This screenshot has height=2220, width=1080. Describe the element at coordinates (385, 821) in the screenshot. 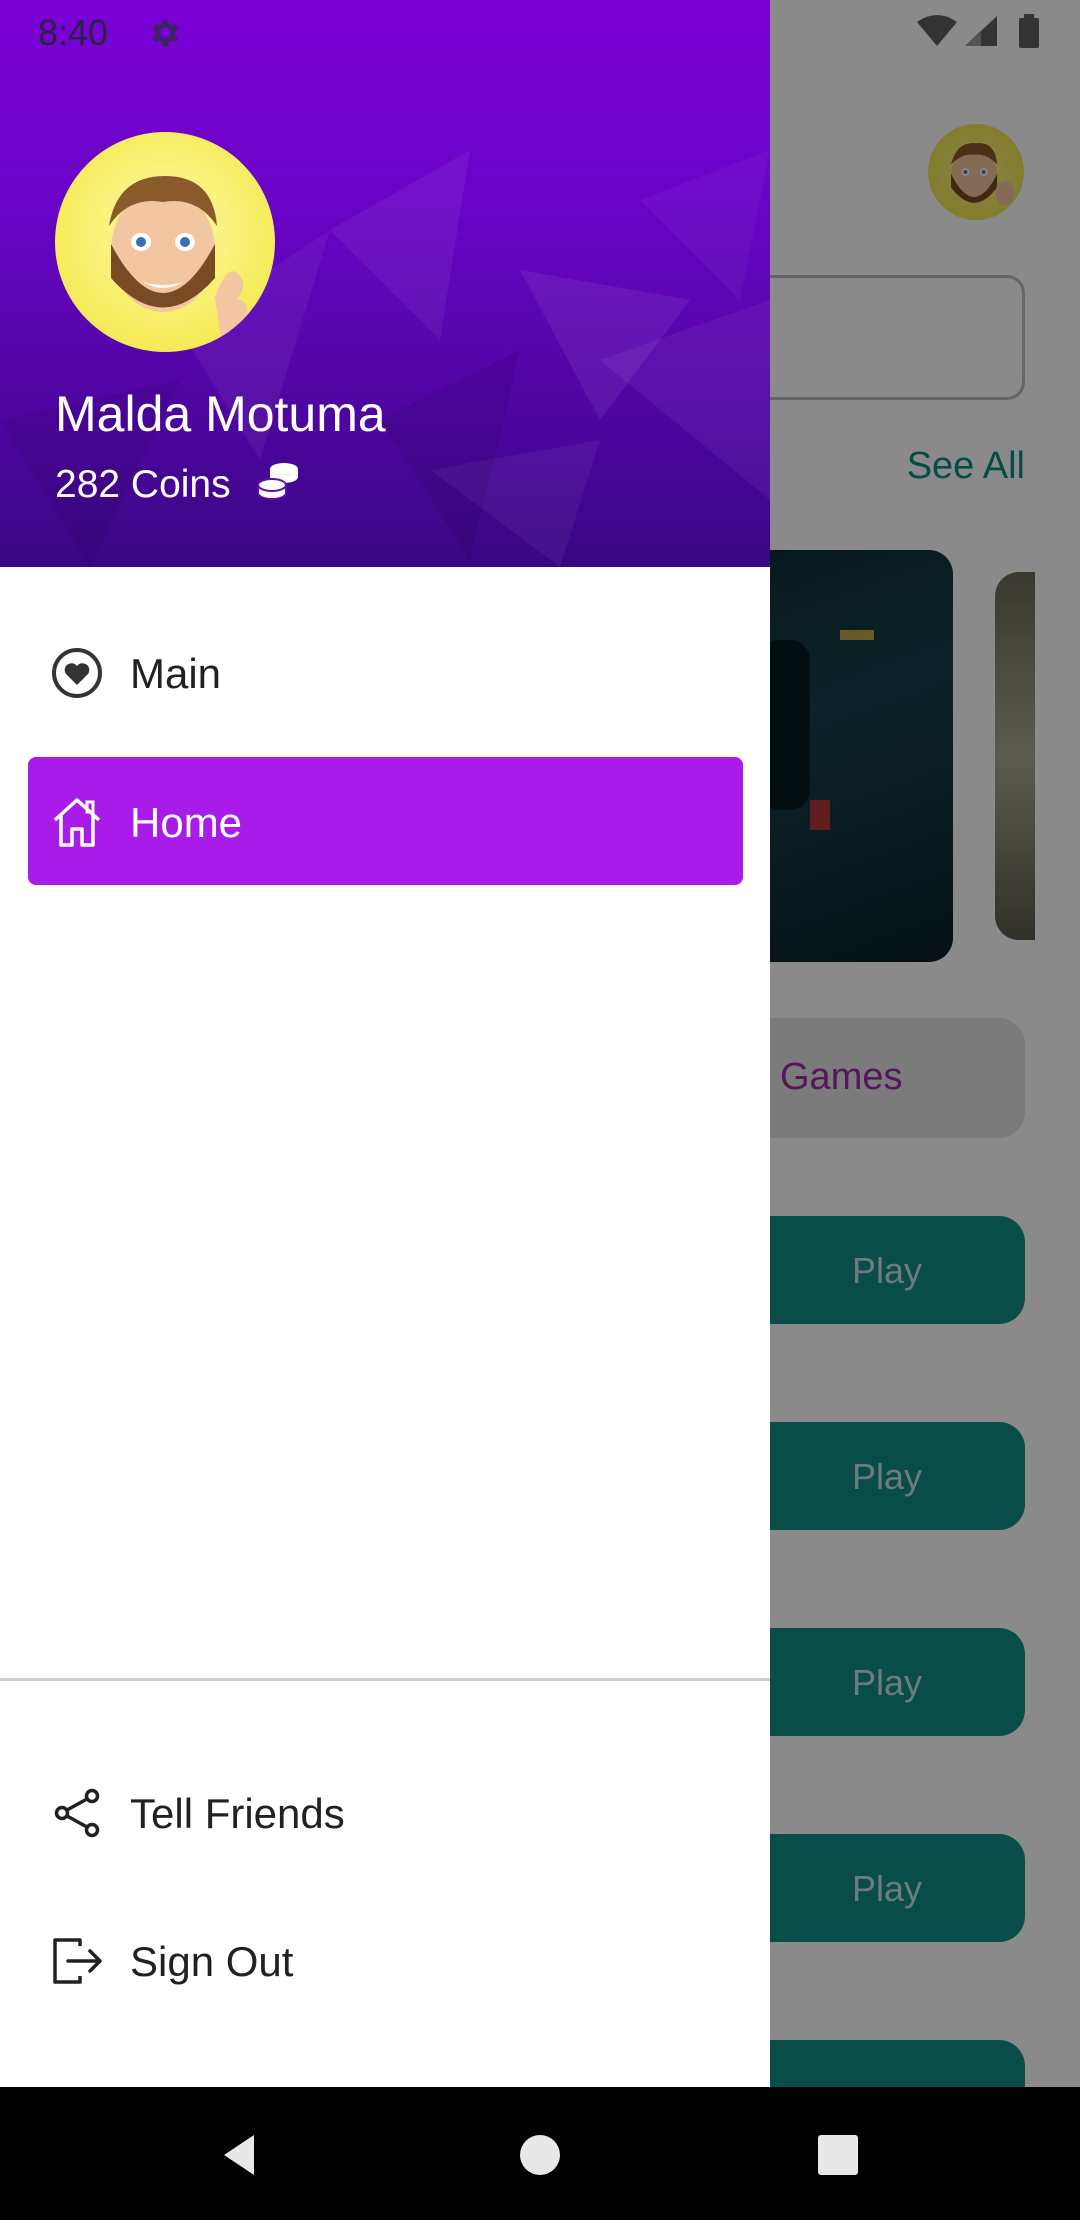

I see `menu-item-home: Home` at that location.